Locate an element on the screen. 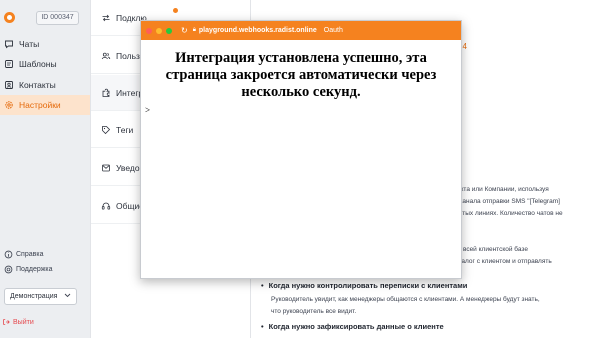 This screenshot has height=338, width=600. support-icon is located at coordinates (8, 269).